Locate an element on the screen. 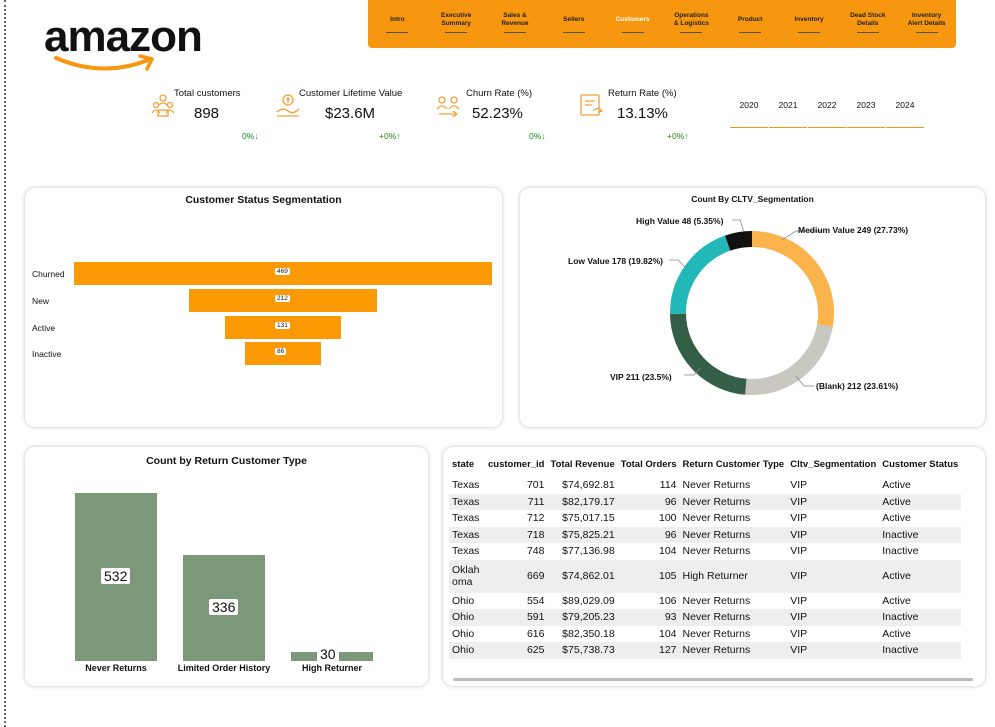 This screenshot has height=727, width=995. column-header-cltv-segmentation: Cltv_Segmentation is located at coordinates (833, 464).